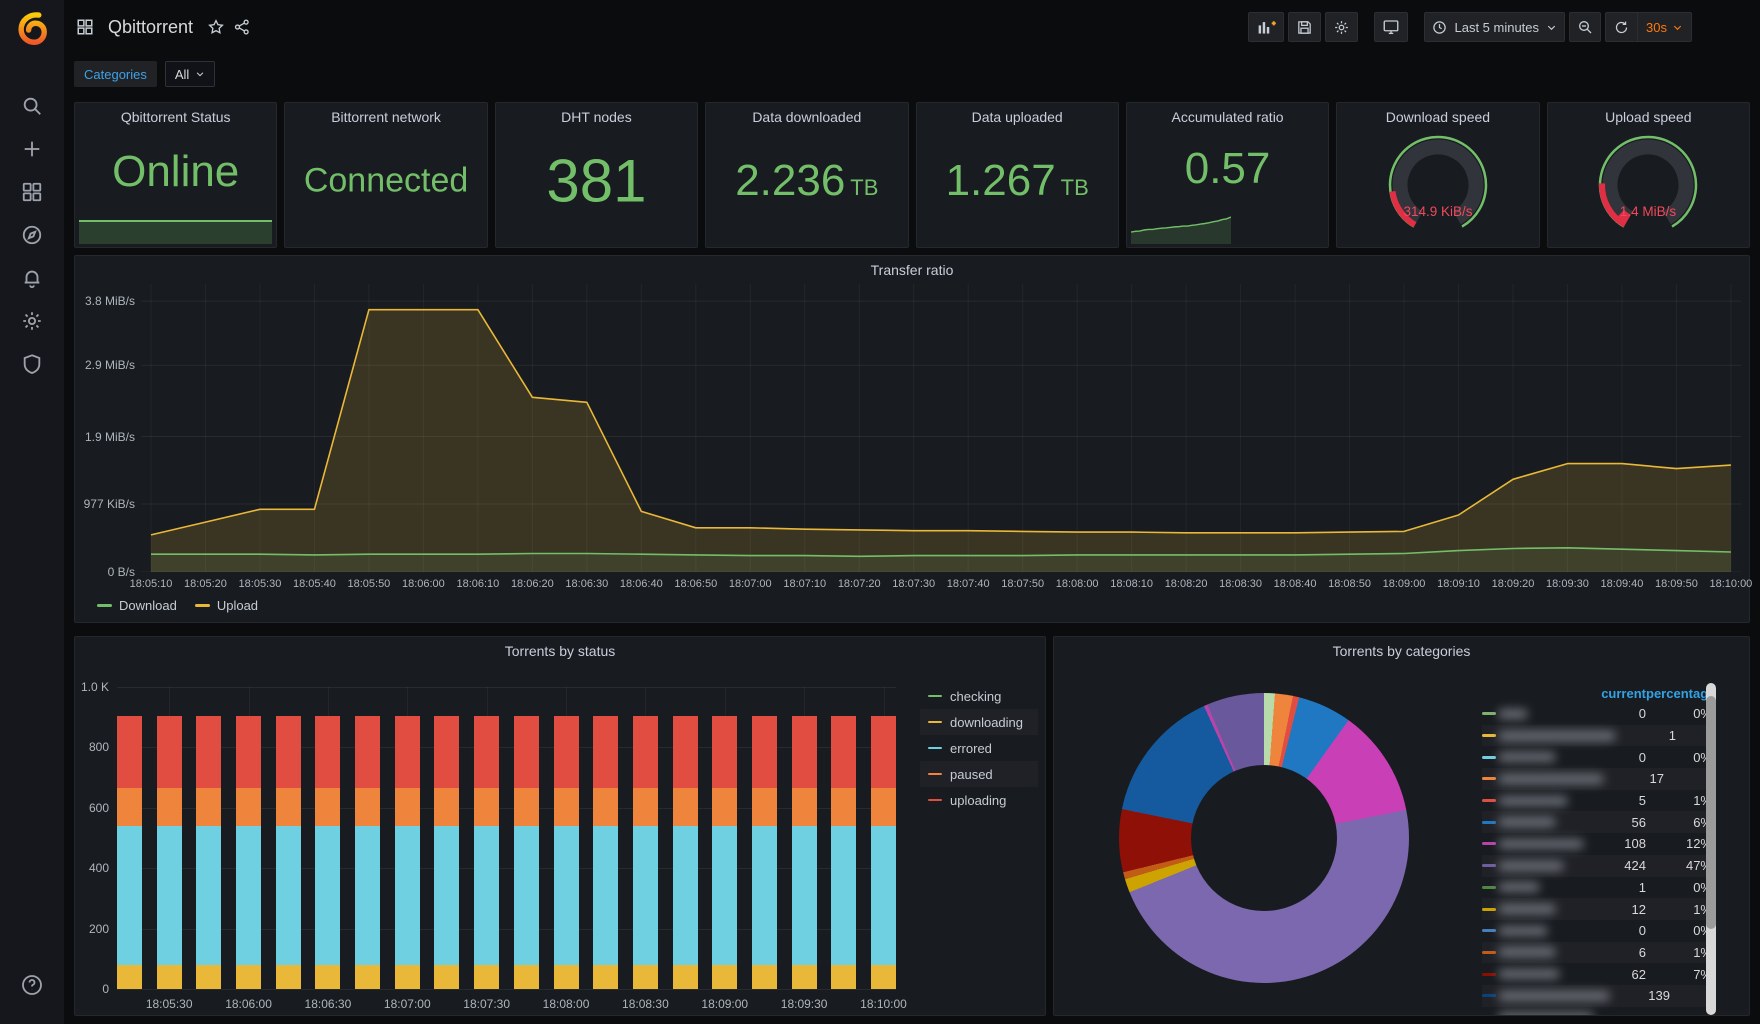 Image resolution: width=1760 pixels, height=1024 pixels. Describe the element at coordinates (1597, 1011) in the screenshot. I see `table-row` at that location.